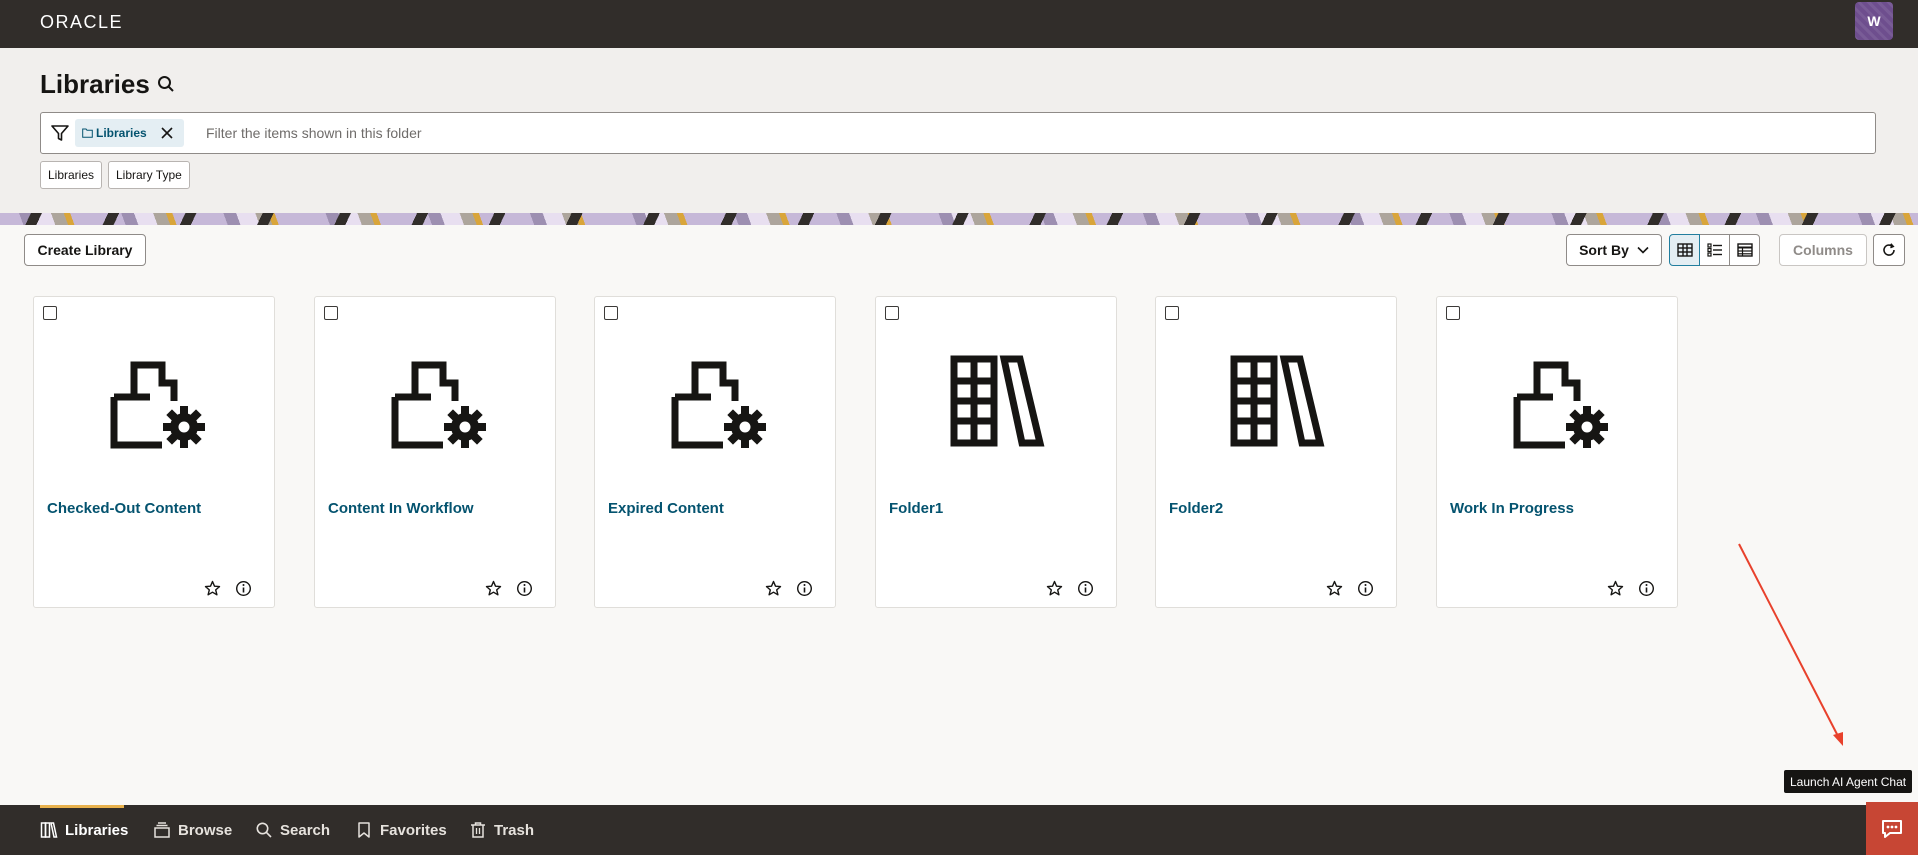 The height and width of the screenshot is (855, 1918). Describe the element at coordinates (95, 84) in the screenshot. I see `page-title: Libraries` at that location.